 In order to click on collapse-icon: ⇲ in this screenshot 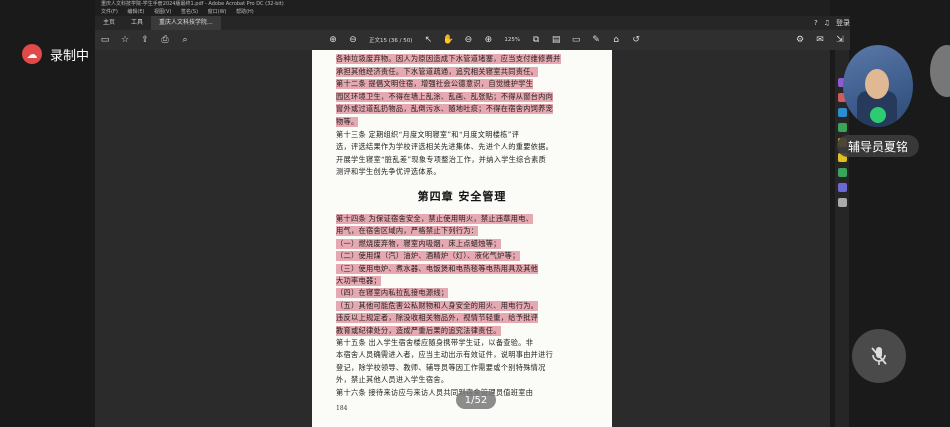, I will do `click(840, 40)`.